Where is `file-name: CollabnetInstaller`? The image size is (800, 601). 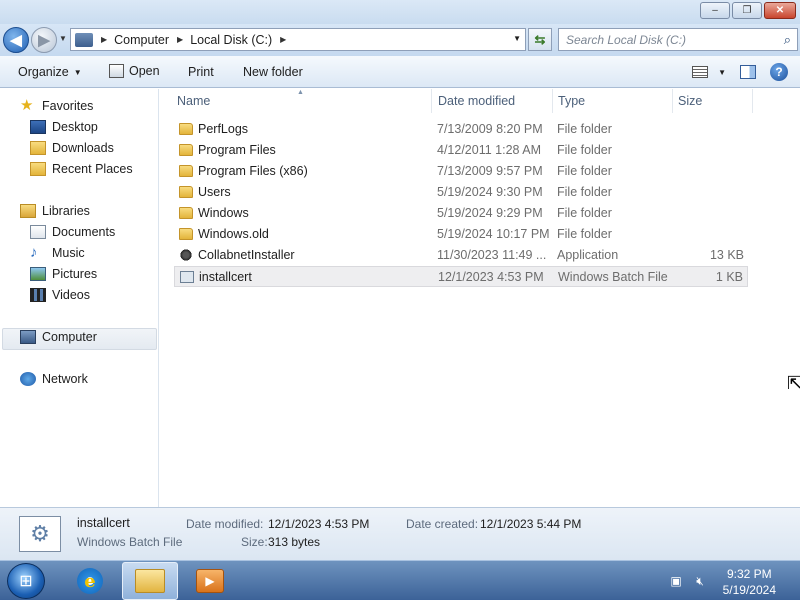 file-name: CollabnetInstaller is located at coordinates (246, 255).